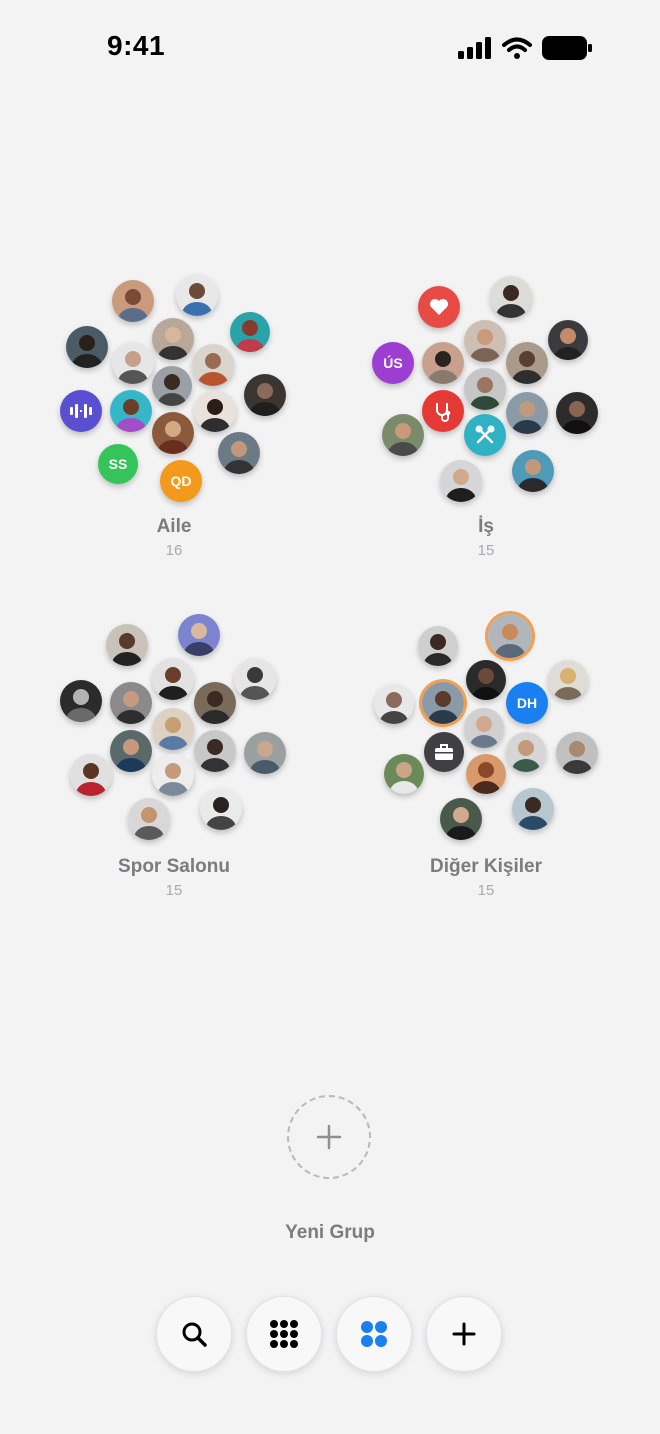  I want to click on group-count: 16, so click(174, 550).